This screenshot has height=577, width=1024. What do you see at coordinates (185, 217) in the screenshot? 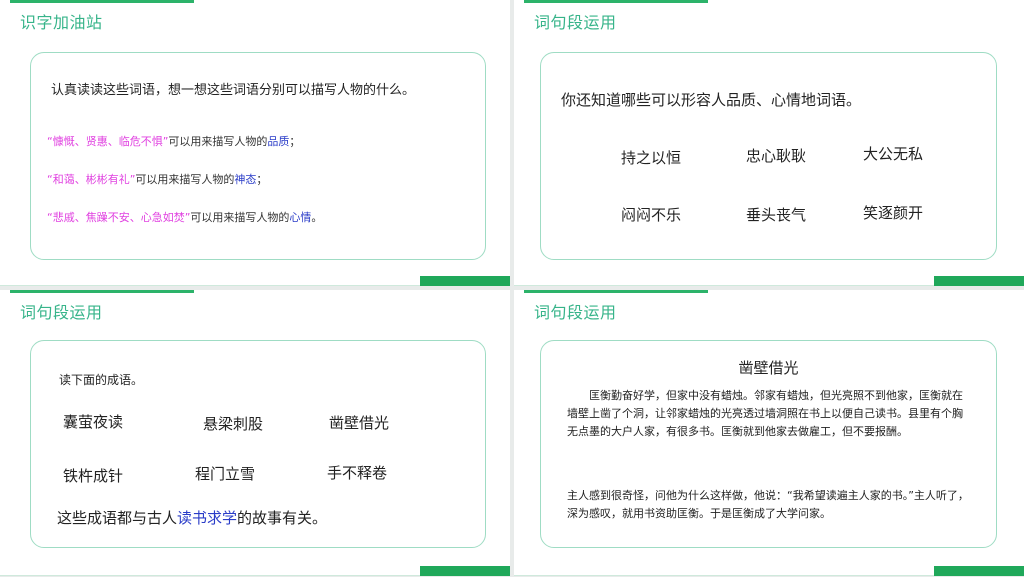
I see `word-group-mood: “悲戚、焦躁不安、心急如焚”可以用来描写人物的心情。` at bounding box center [185, 217].